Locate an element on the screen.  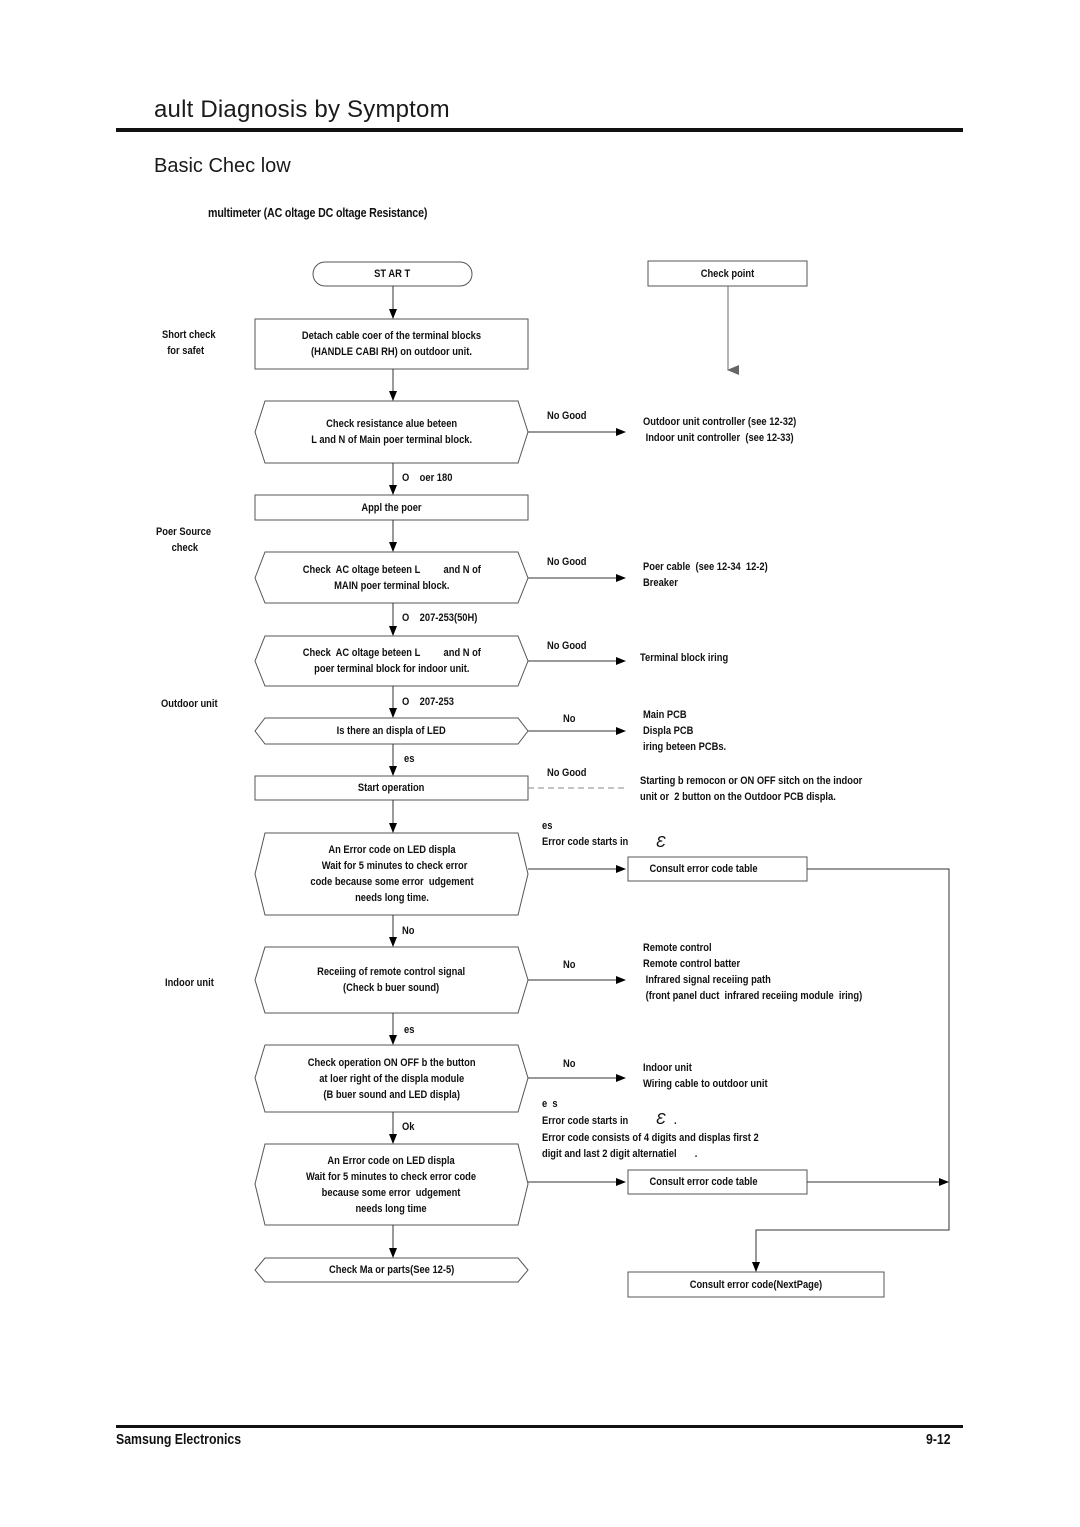
footer-rule is located at coordinates (539, 1426).